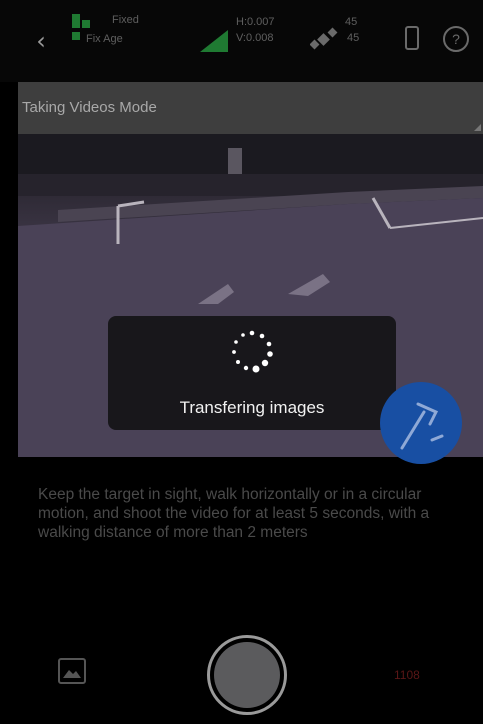 Image resolution: width=483 pixels, height=724 pixels. I want to click on status-bar: ‹ Fixed Fix Age H:0.007 V:0.008 45 45 ?, so click(241, 41).